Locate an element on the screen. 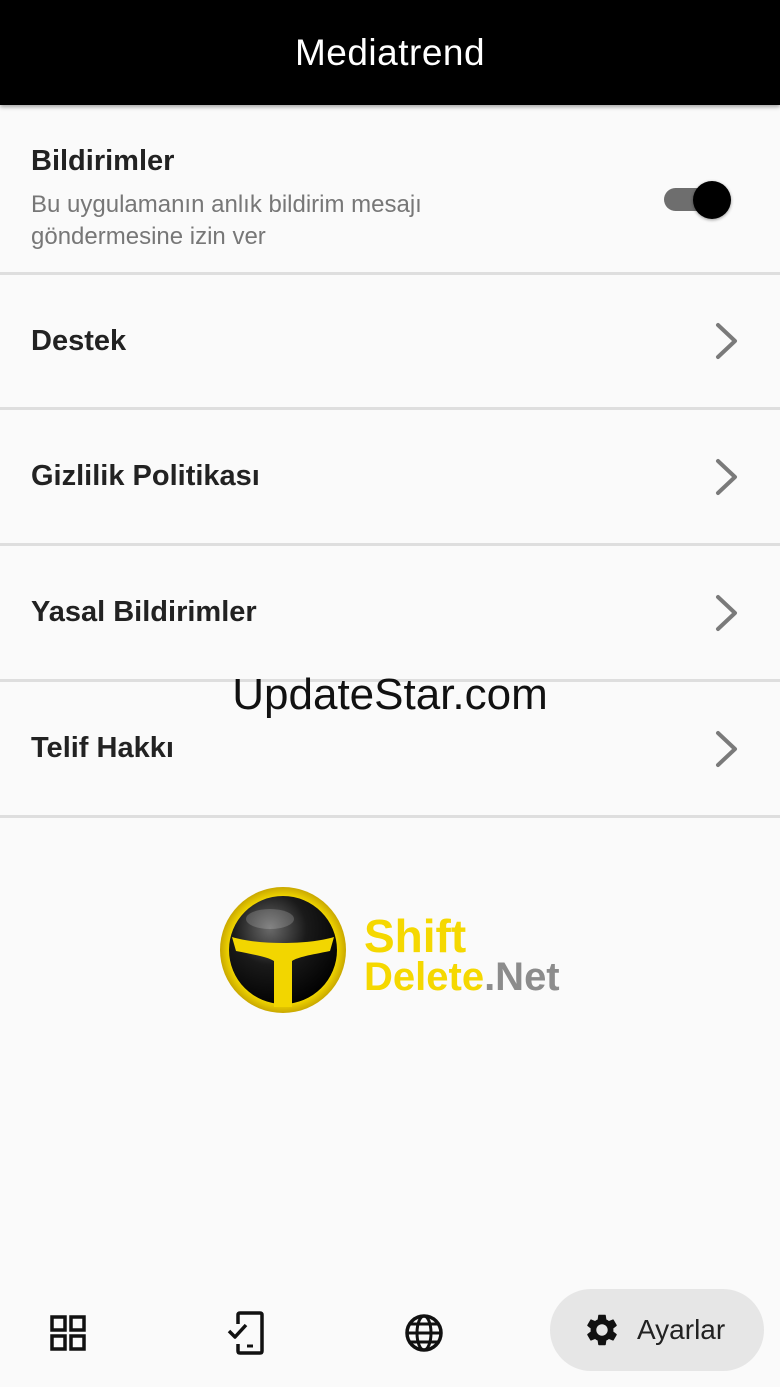  menu-item-gizlilik-politikasi: Gizlilik Politikası is located at coordinates (390, 478).